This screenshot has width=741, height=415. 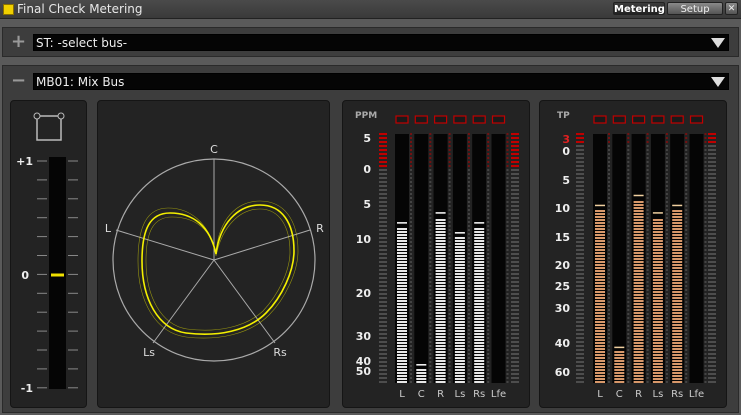 I want to click on ppm-channel-label: Rs, so click(x=479, y=394).